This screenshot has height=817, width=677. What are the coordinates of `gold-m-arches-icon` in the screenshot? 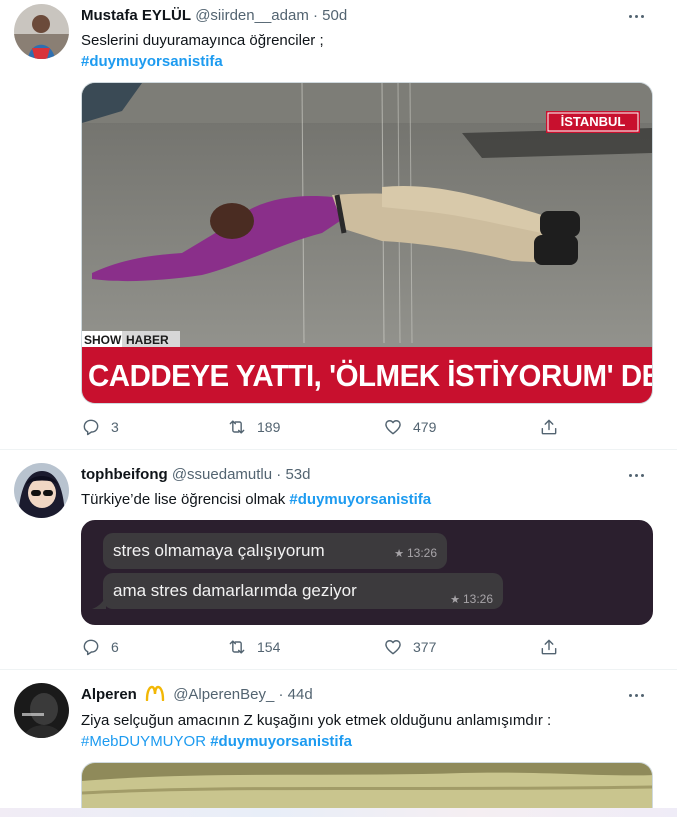 It's located at (155, 693).